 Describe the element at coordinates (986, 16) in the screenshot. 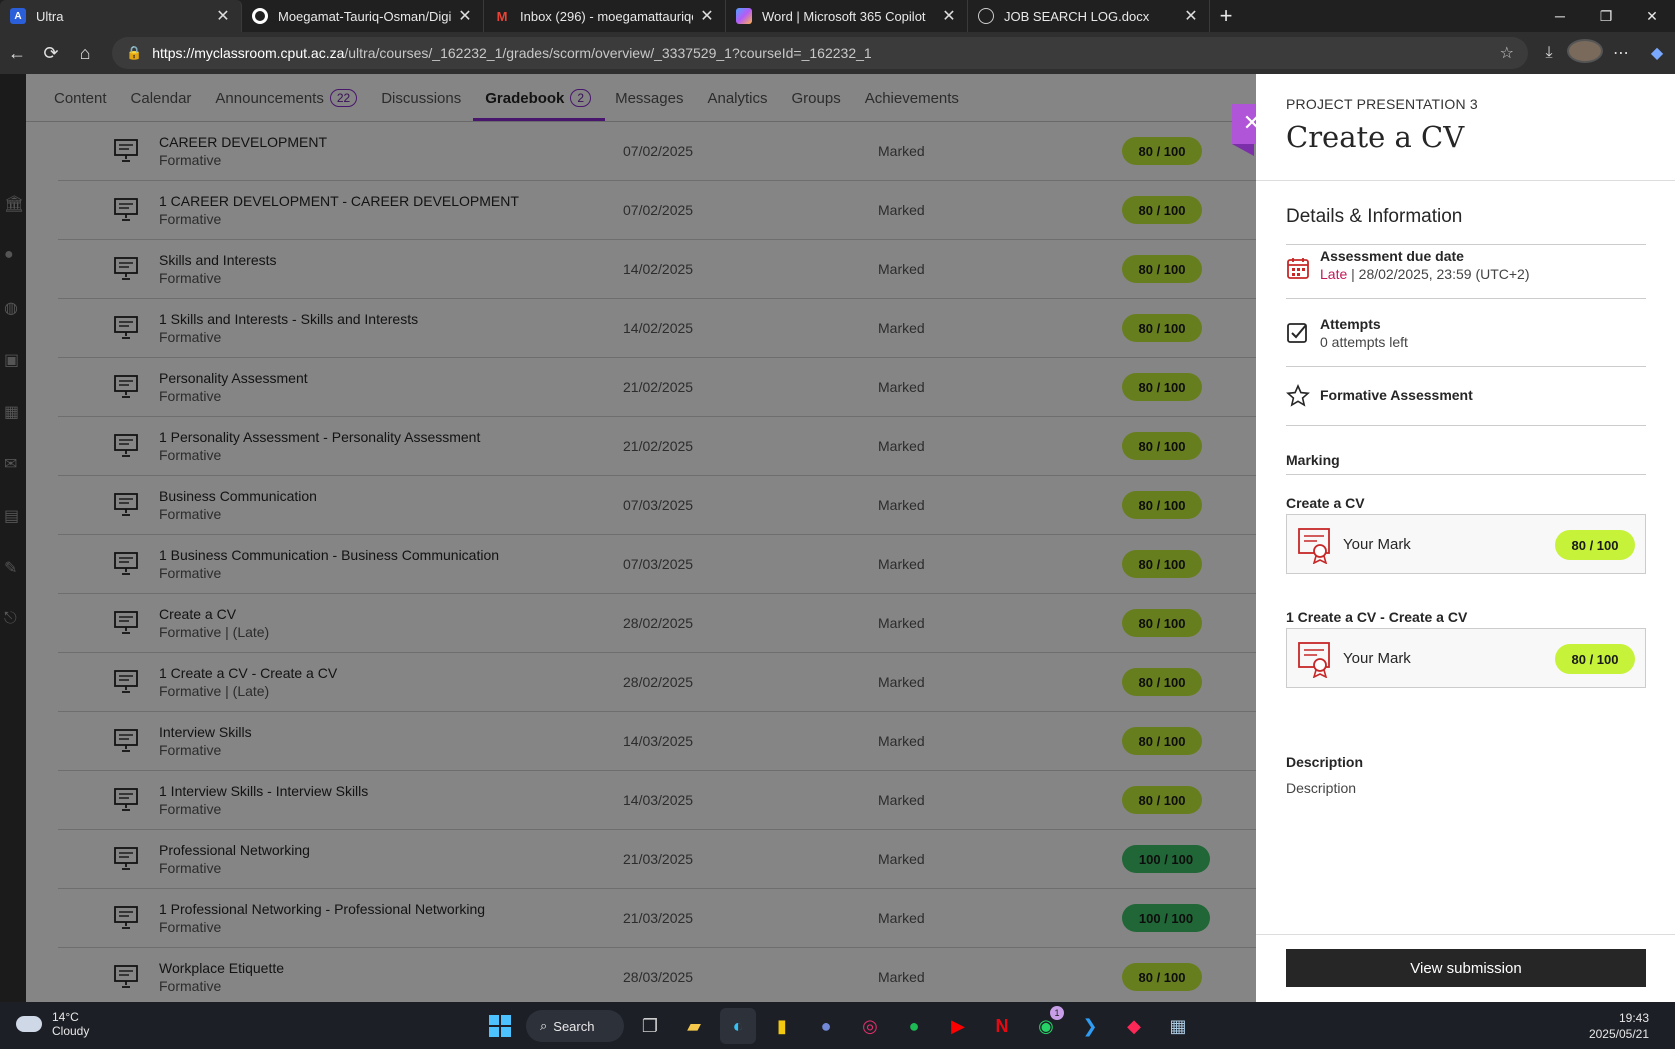

I see `globe-icon` at that location.